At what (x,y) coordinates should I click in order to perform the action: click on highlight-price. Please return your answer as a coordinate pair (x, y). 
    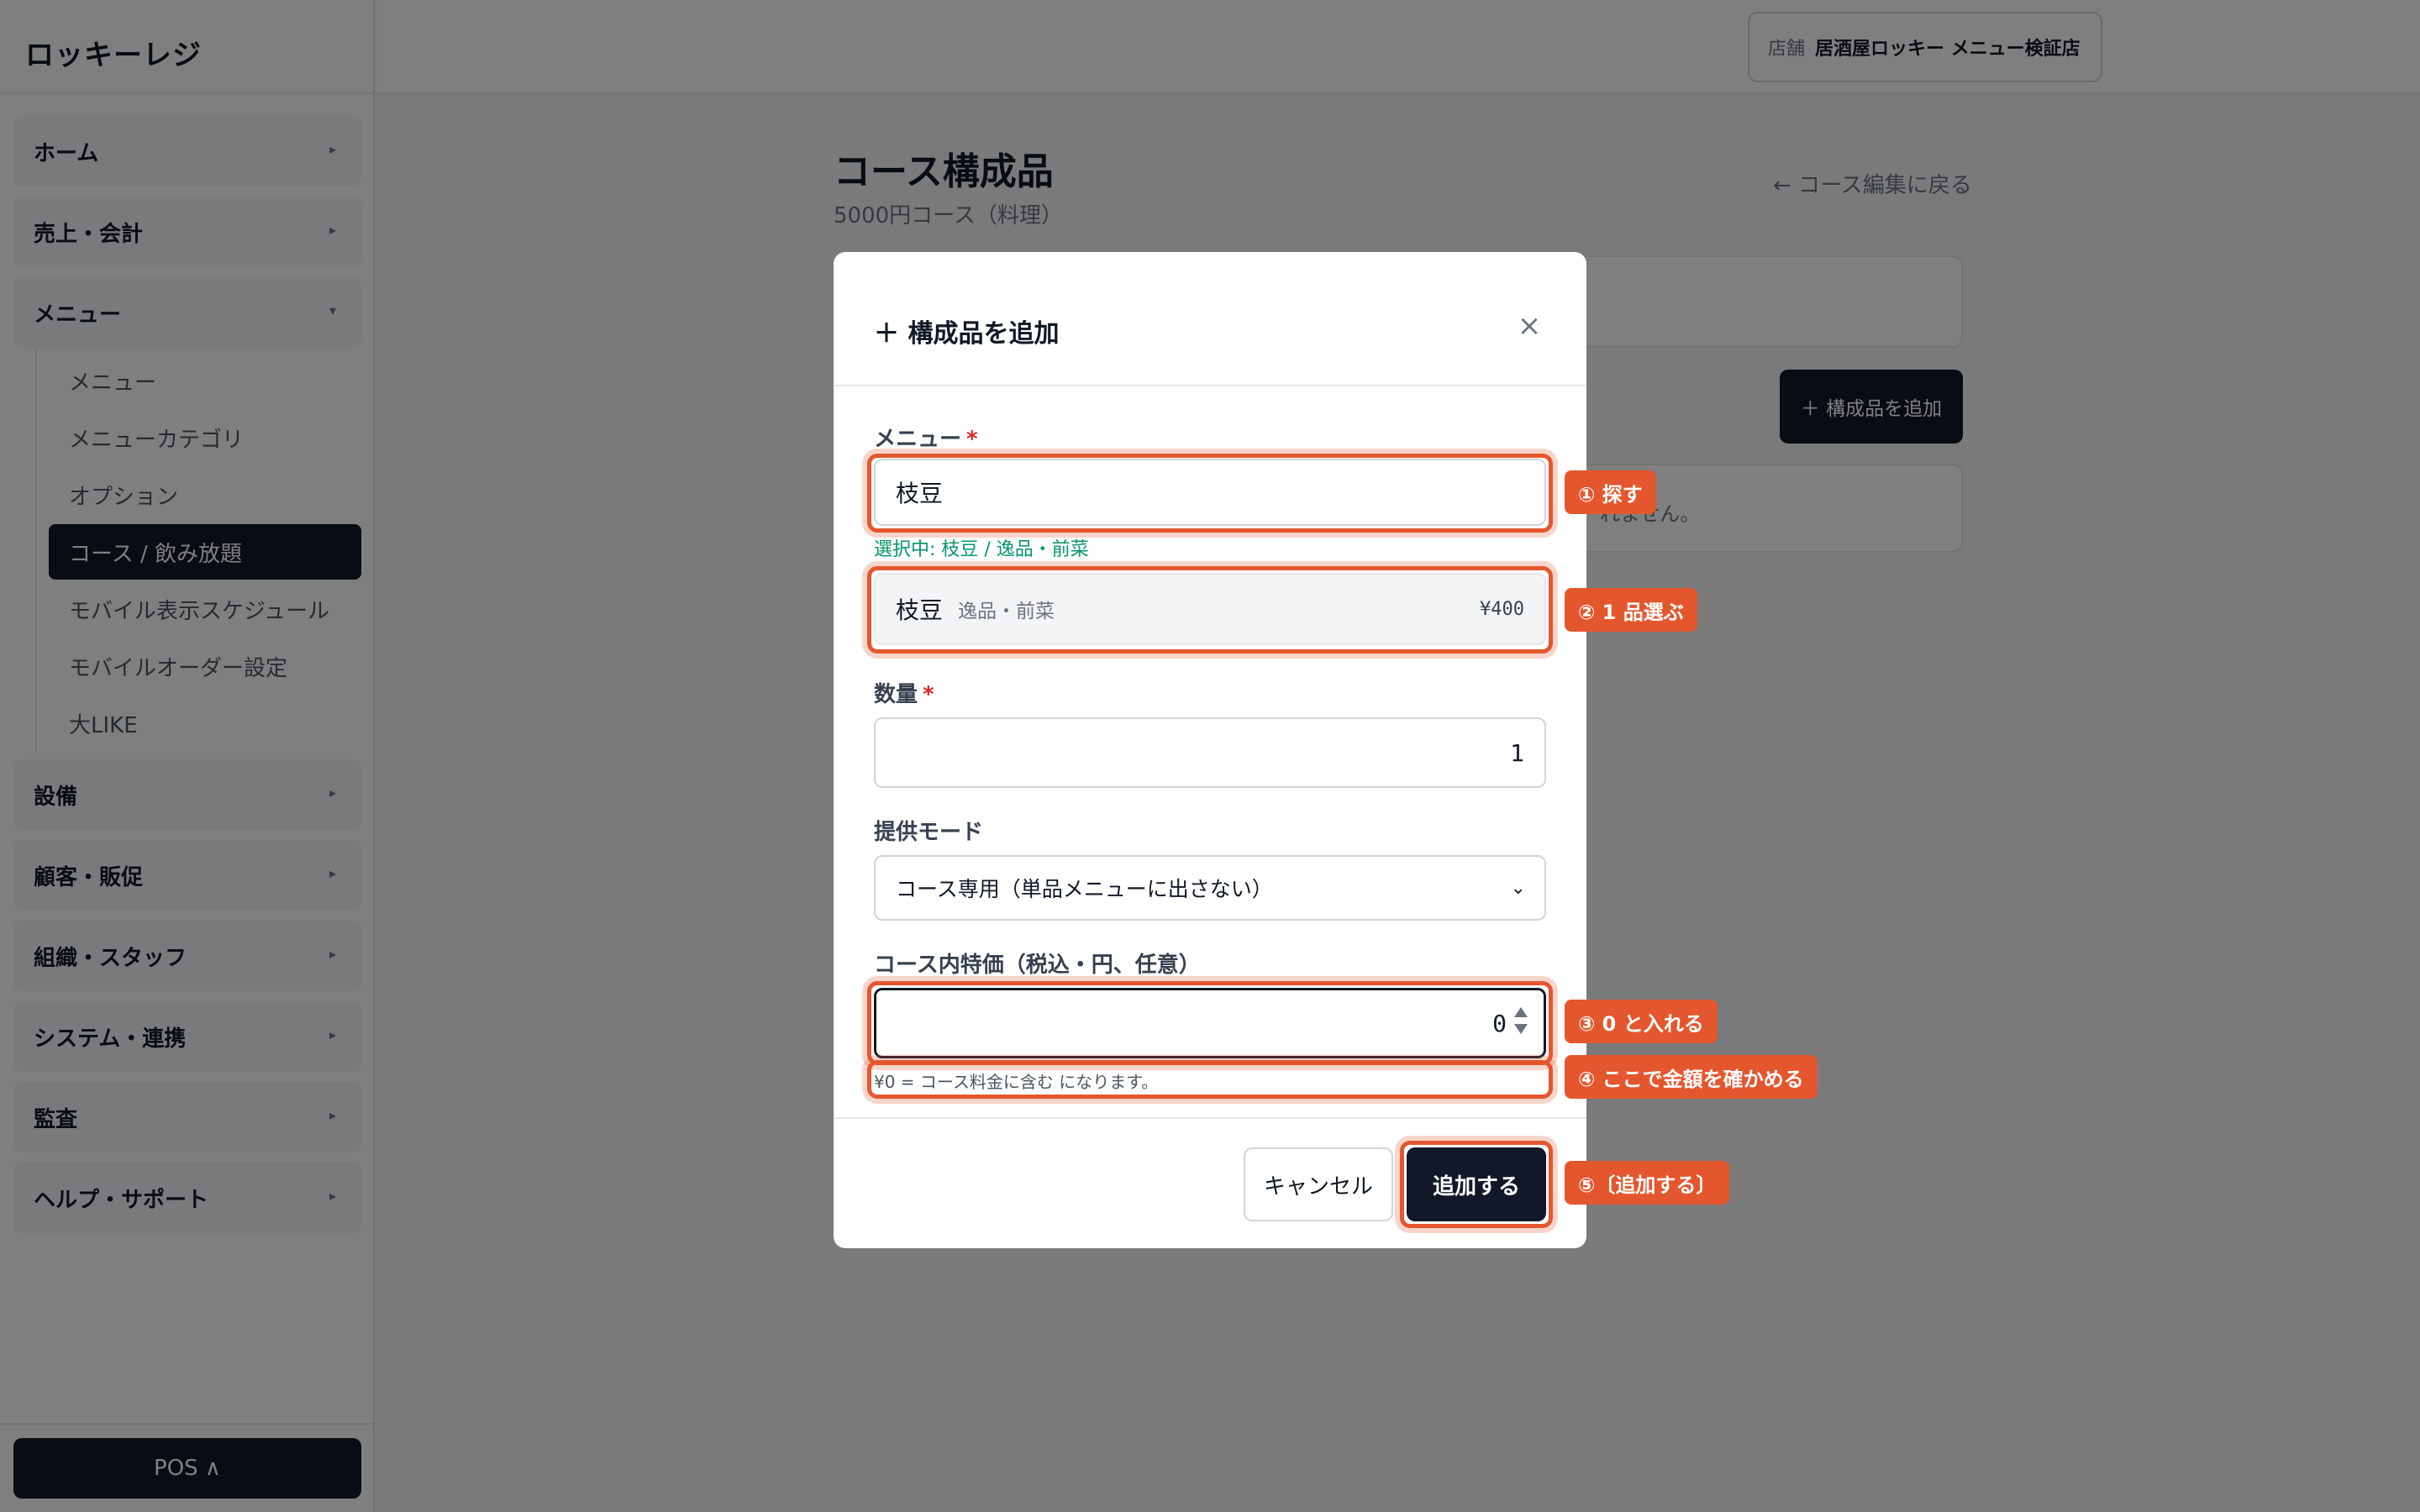
    Looking at the image, I should click on (1210, 1023).